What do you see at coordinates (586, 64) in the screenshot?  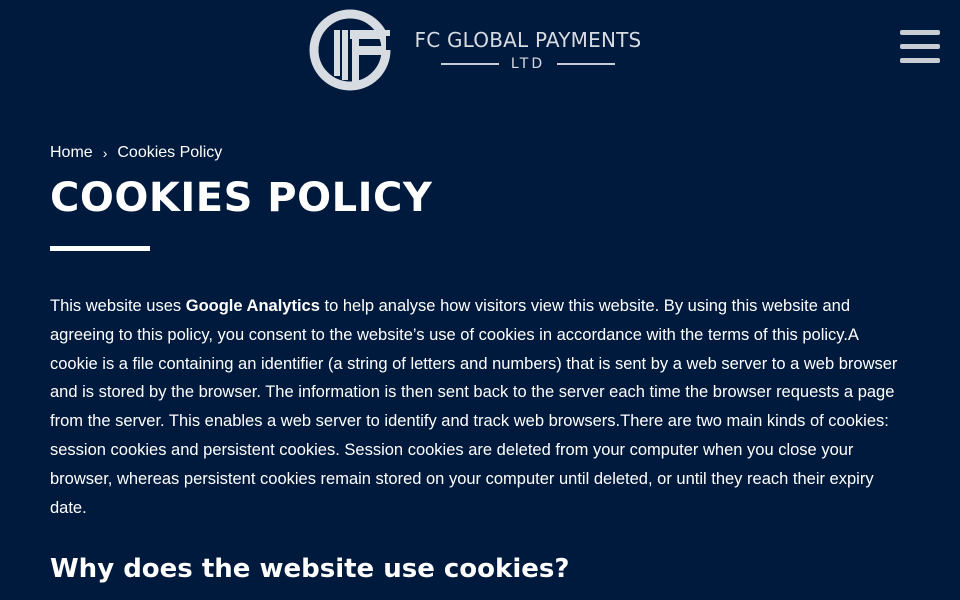 I see `logo-rule-right` at bounding box center [586, 64].